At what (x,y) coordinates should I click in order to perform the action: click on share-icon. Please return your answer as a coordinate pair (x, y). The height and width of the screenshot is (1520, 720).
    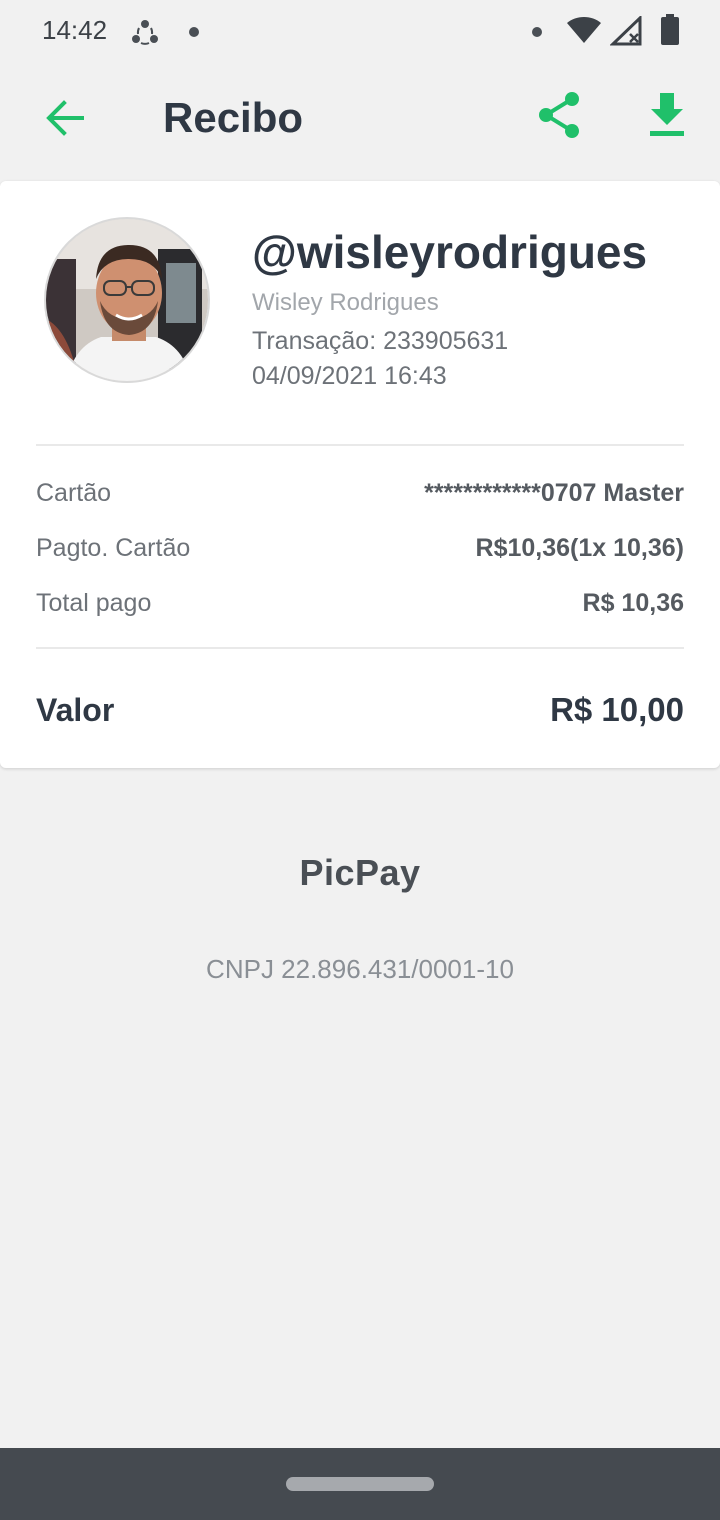
    Looking at the image, I should click on (559, 117).